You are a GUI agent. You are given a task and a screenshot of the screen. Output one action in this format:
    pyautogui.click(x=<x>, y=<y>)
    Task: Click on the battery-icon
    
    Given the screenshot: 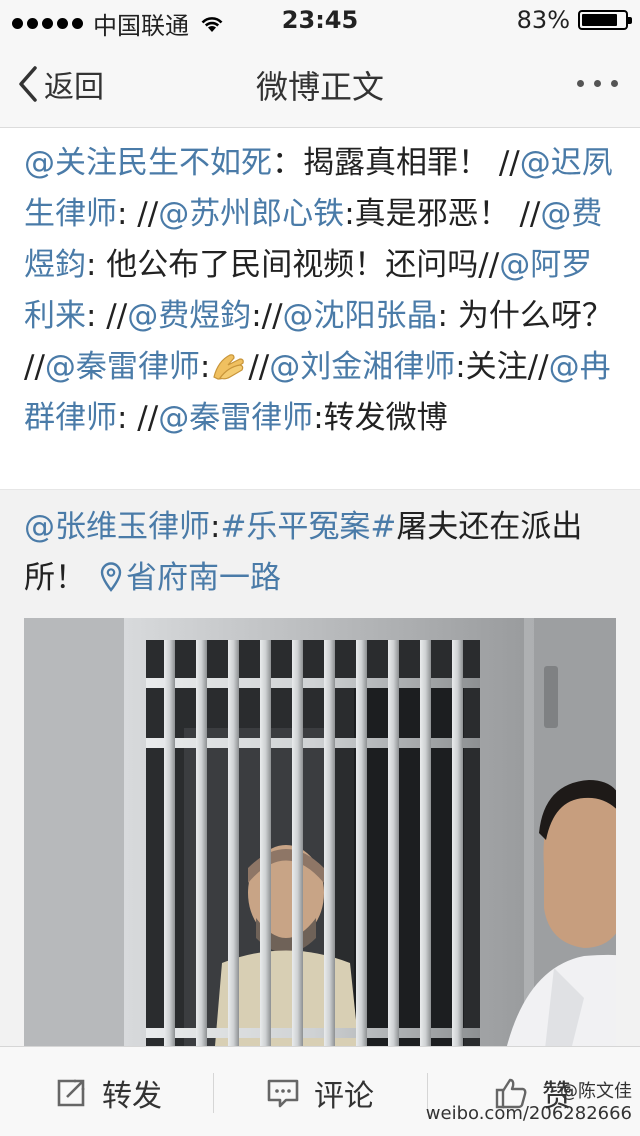 What is the action you would take?
    pyautogui.click(x=605, y=20)
    